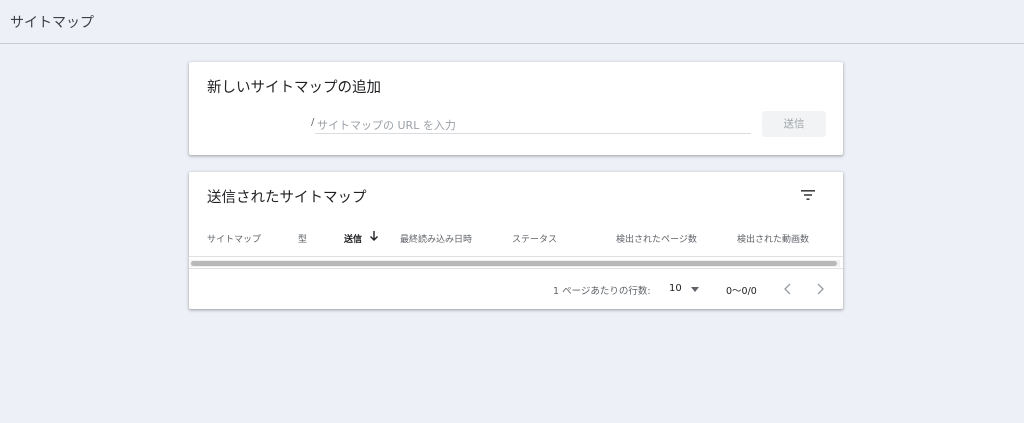 This screenshot has width=1024, height=423. I want to click on column-header-type: 型, so click(302, 238).